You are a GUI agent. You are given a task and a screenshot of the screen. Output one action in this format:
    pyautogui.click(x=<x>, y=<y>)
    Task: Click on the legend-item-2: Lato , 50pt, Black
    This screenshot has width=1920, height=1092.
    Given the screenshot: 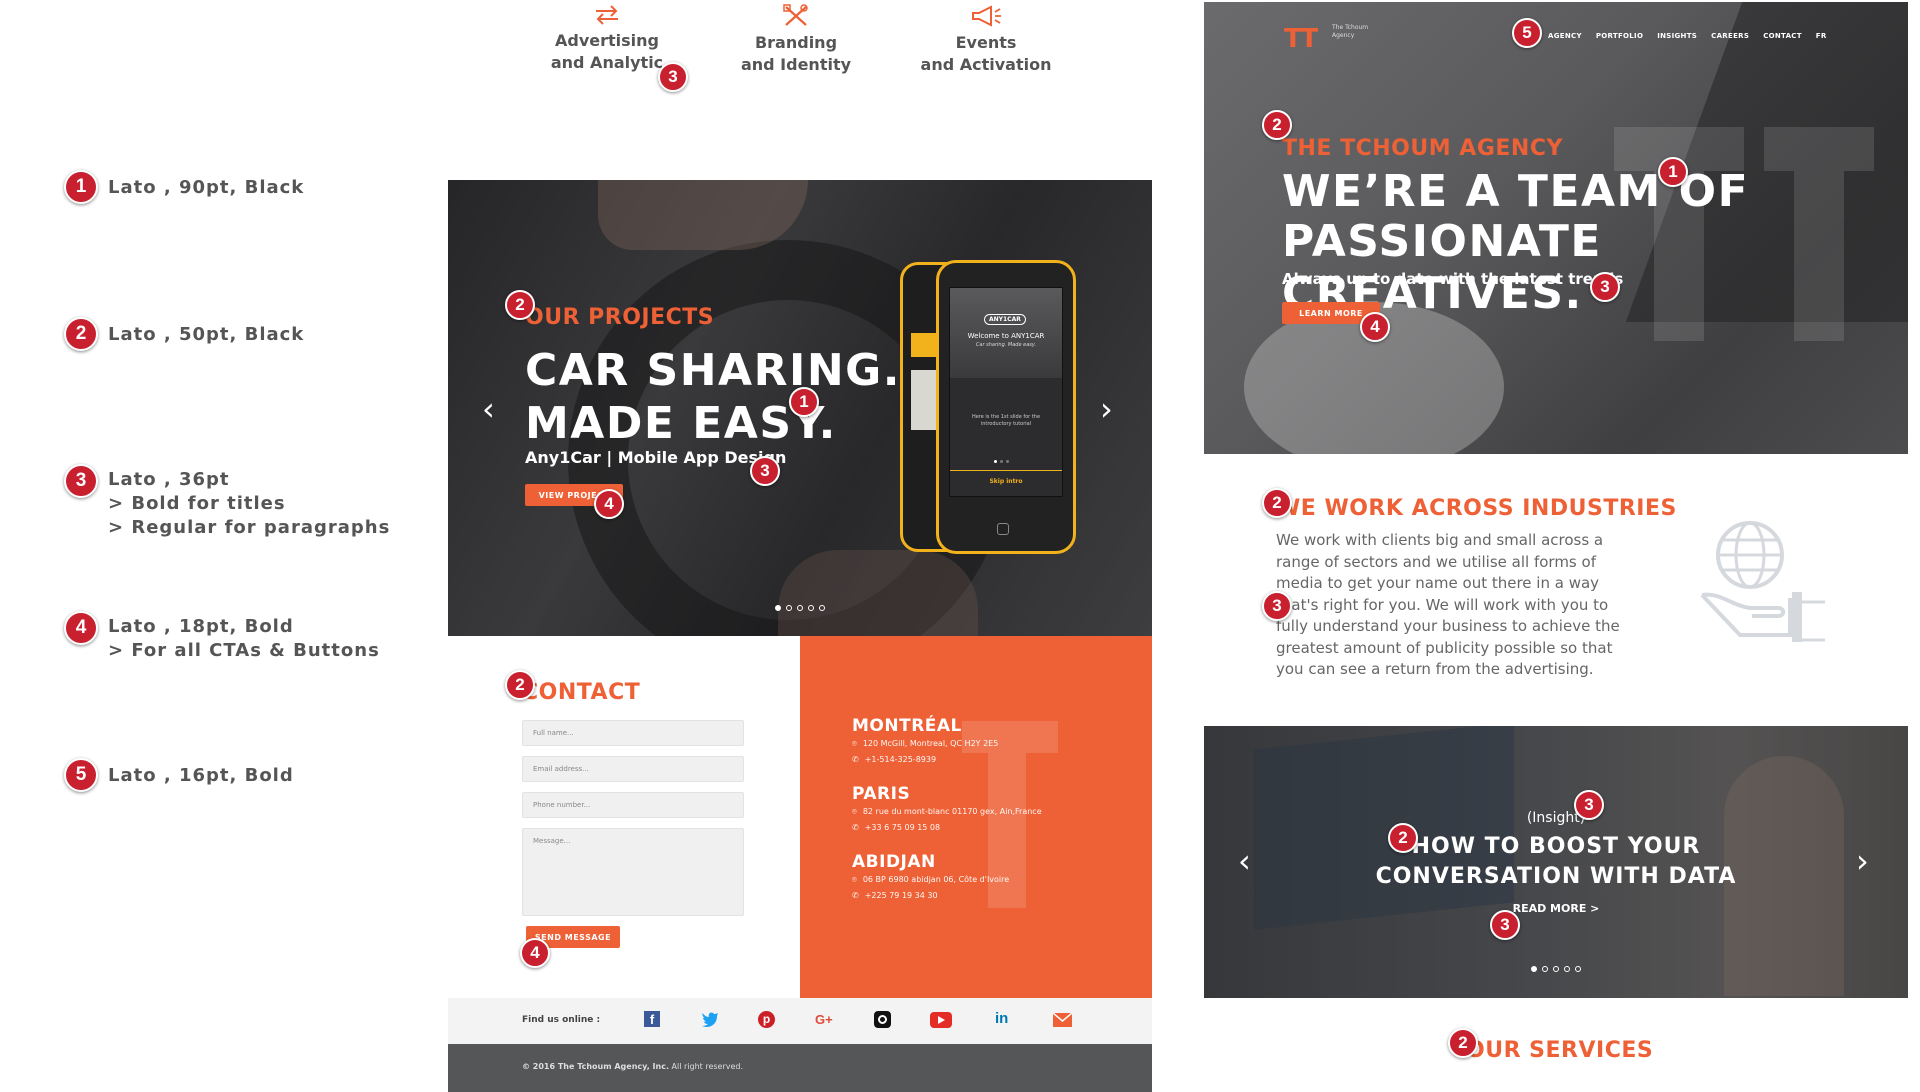 What is the action you would take?
    pyautogui.click(x=206, y=334)
    